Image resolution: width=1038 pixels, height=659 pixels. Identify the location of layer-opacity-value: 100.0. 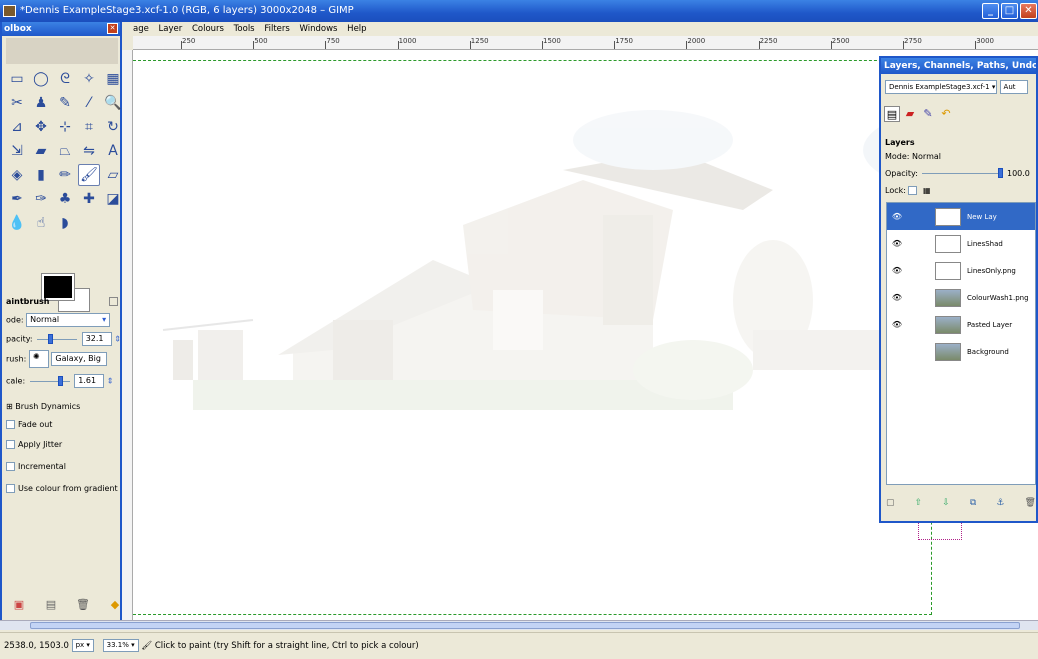
(1018, 173).